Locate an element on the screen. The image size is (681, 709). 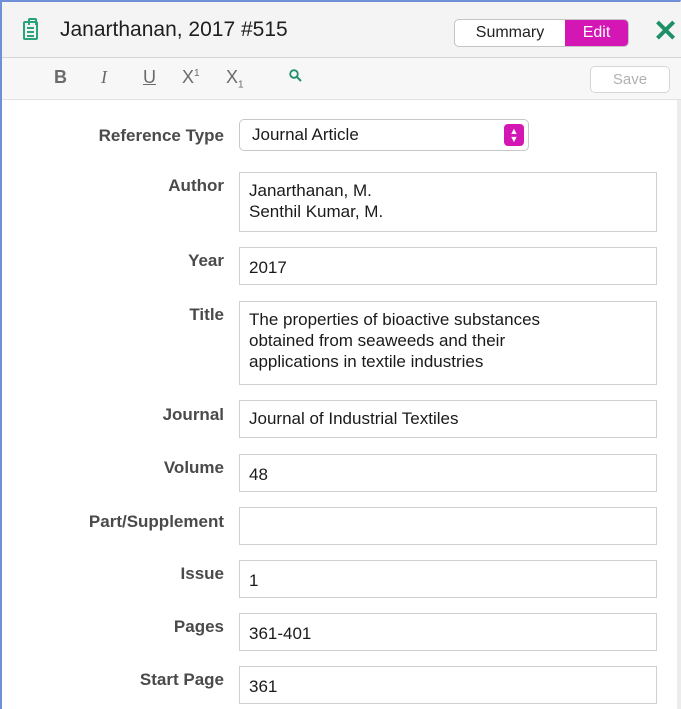
subscript-label: X is located at coordinates (232, 77).